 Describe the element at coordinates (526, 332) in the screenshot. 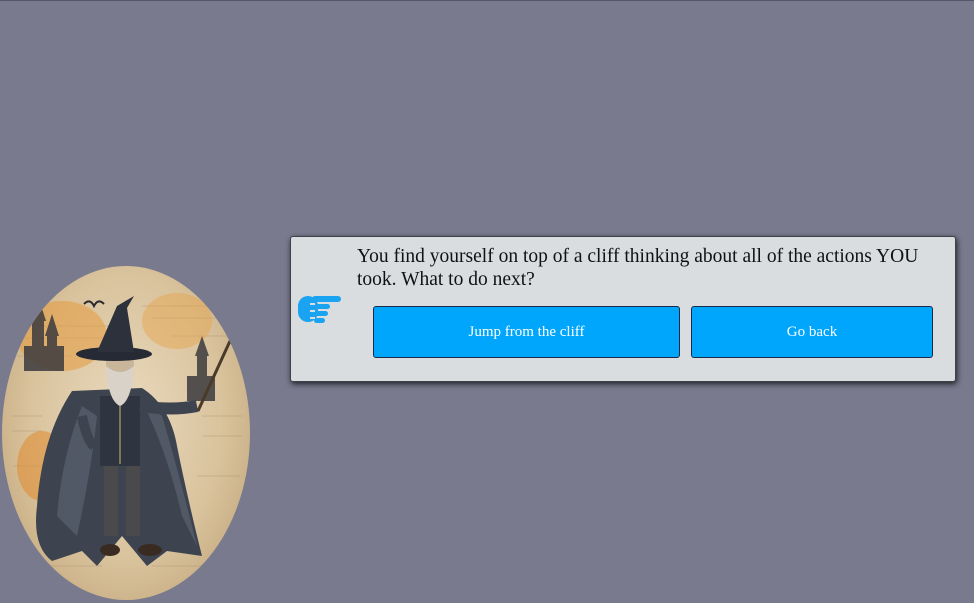

I see `jump-from-cliff-button: Jump from the cliff` at that location.